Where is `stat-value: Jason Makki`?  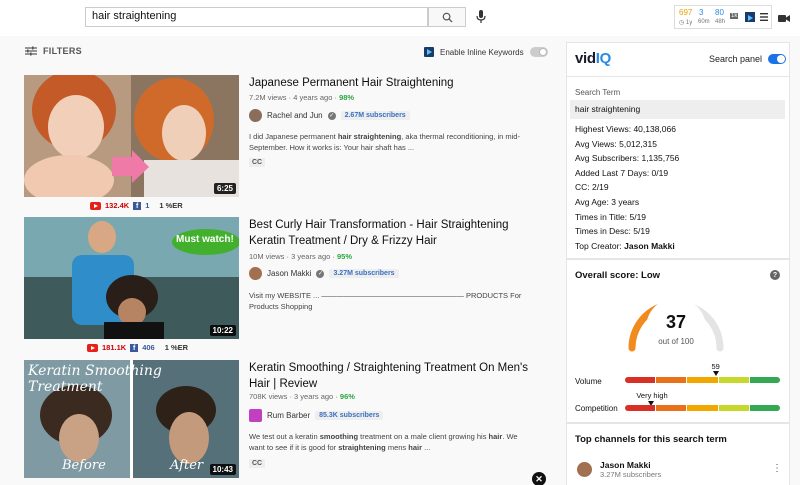
stat-value: Jason Makki is located at coordinates (649, 245).